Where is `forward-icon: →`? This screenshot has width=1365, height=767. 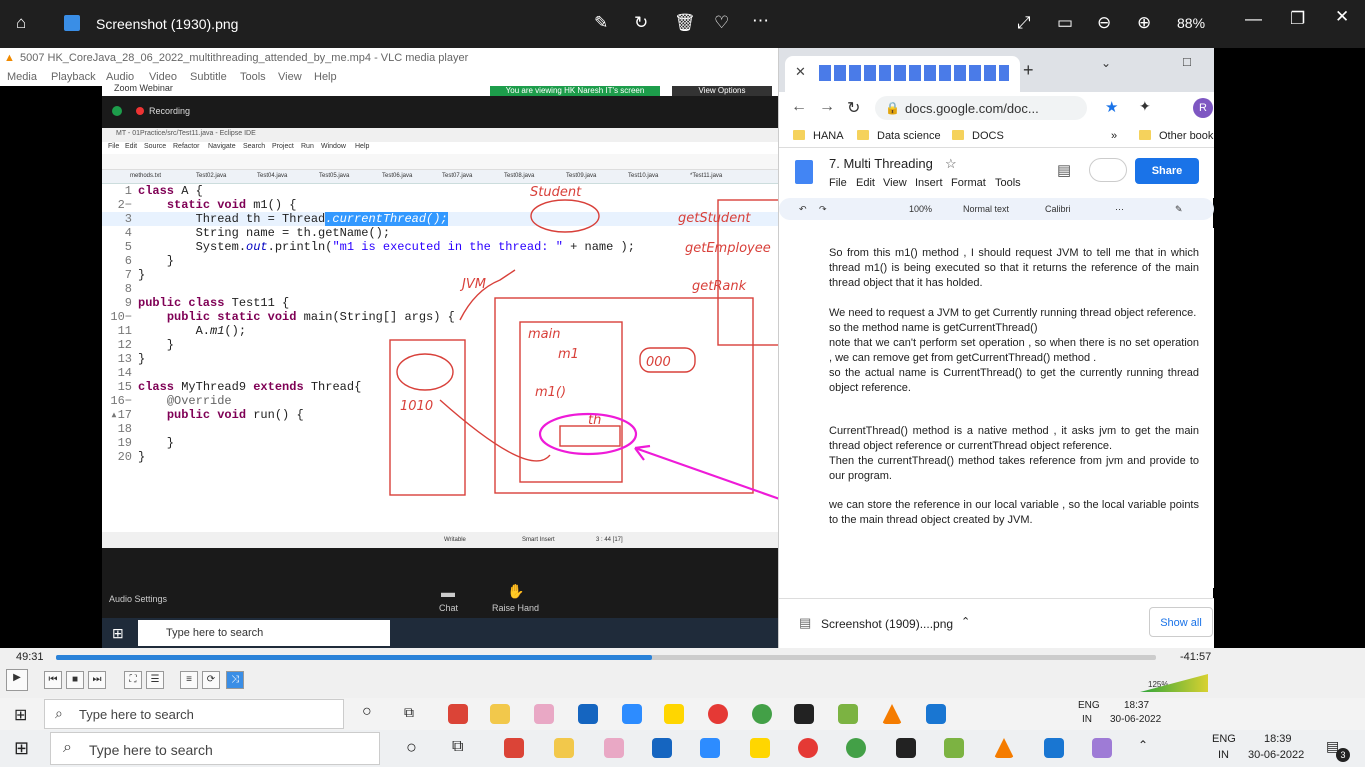
forward-icon: → is located at coordinates (827, 107).